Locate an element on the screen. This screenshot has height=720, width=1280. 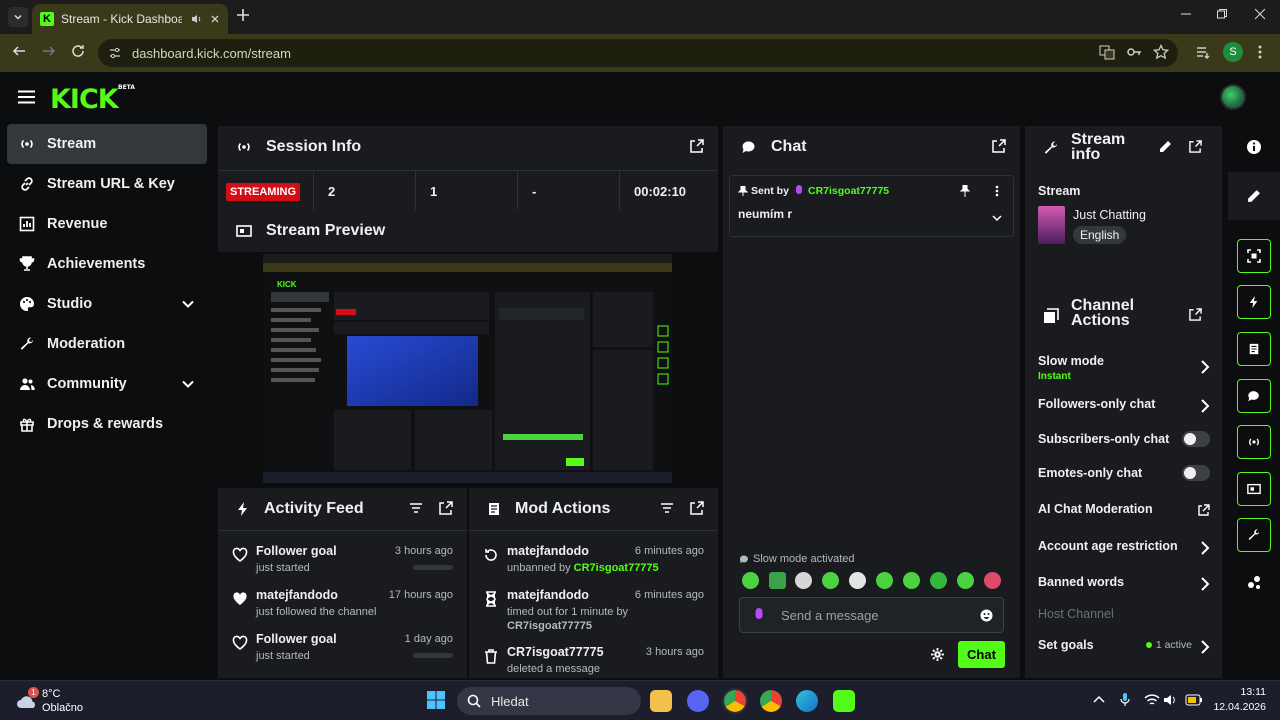
close-tab-icon is located at coordinates (215, 19).